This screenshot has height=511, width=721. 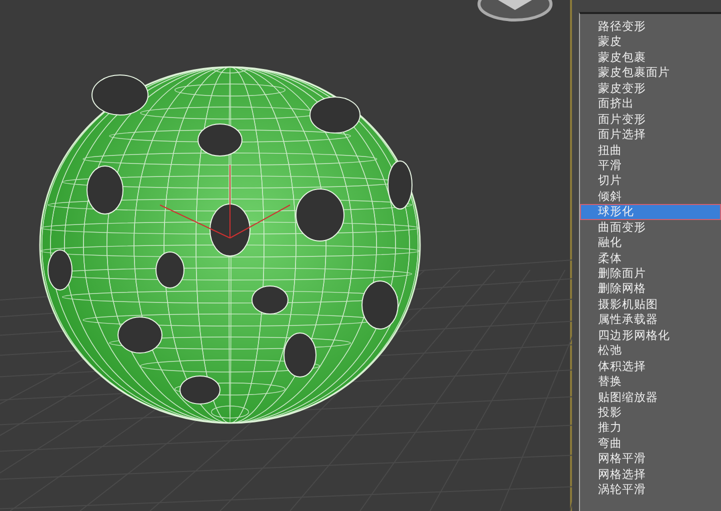 What do you see at coordinates (650, 120) in the screenshot?
I see `list-item: 面片变形` at bounding box center [650, 120].